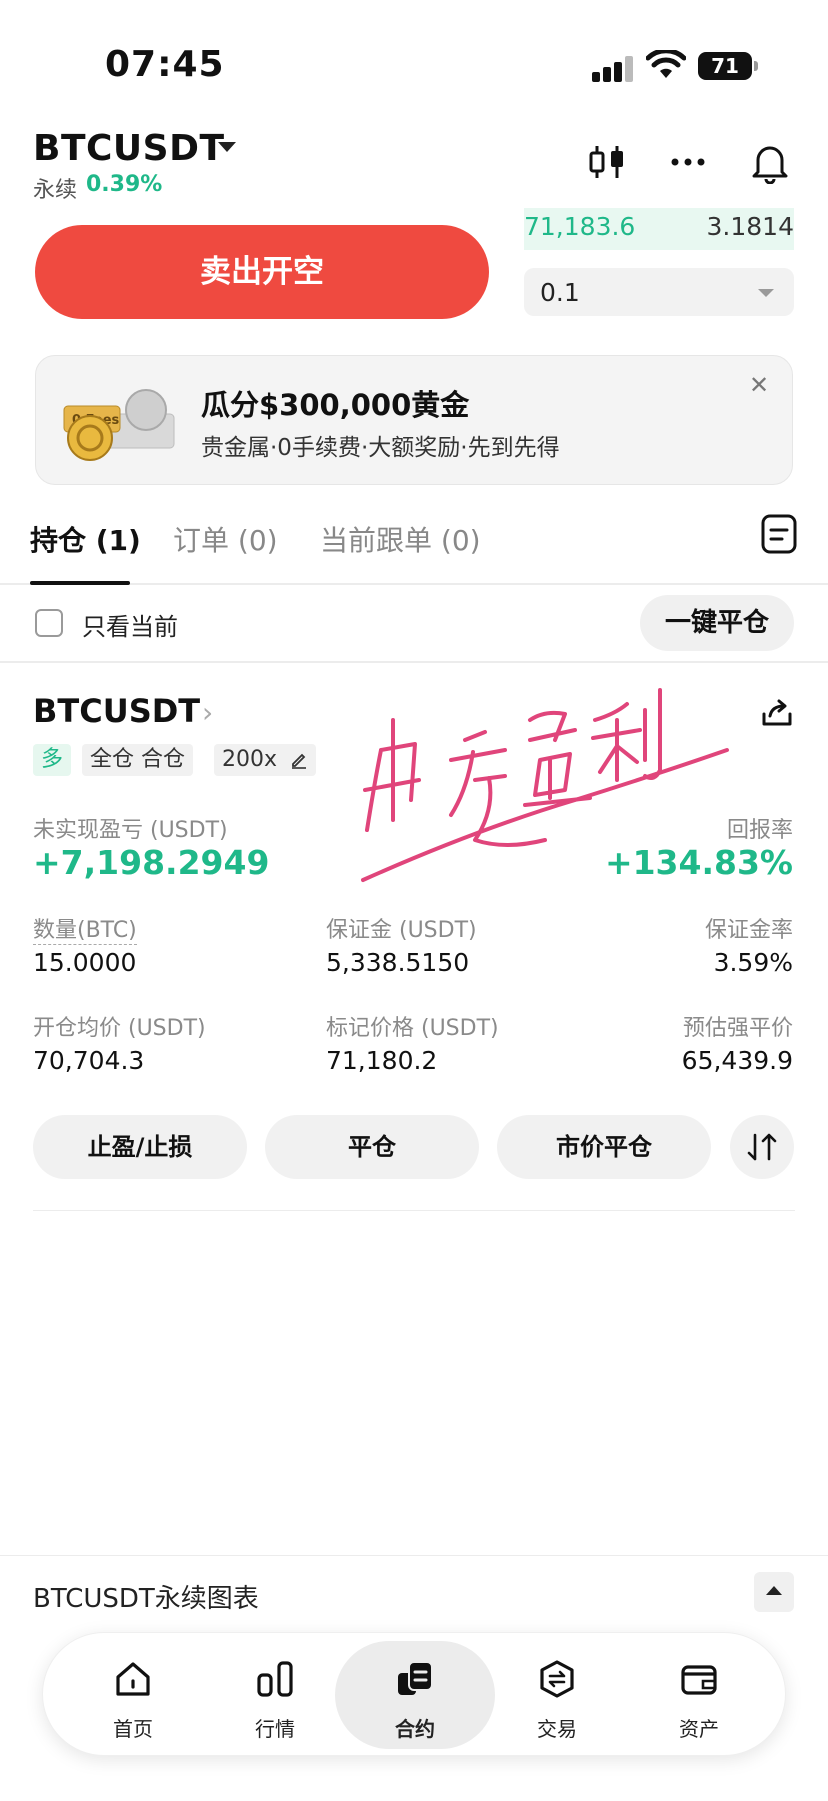 This screenshot has width=828, height=1801. I want to click on expand-chart-button, so click(774, 1592).